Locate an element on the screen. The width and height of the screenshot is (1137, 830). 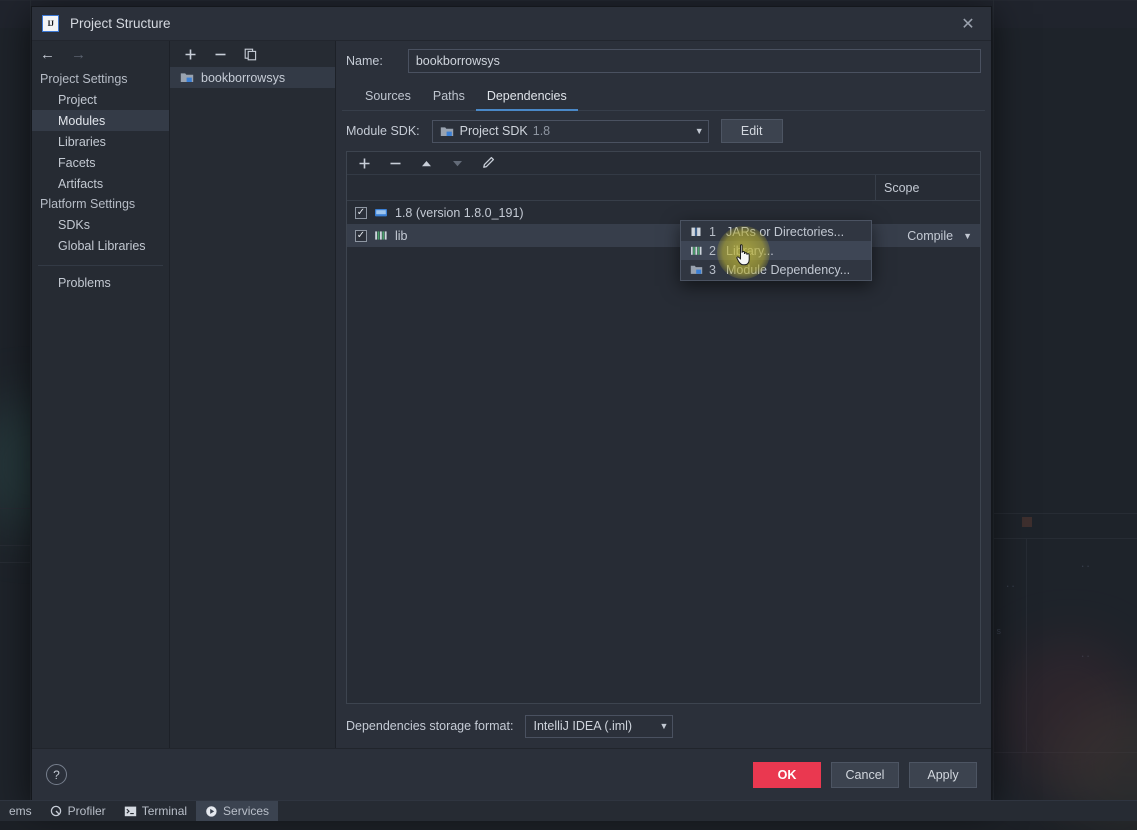
sidebar-item-project: Project is located at coordinates (100, 99).